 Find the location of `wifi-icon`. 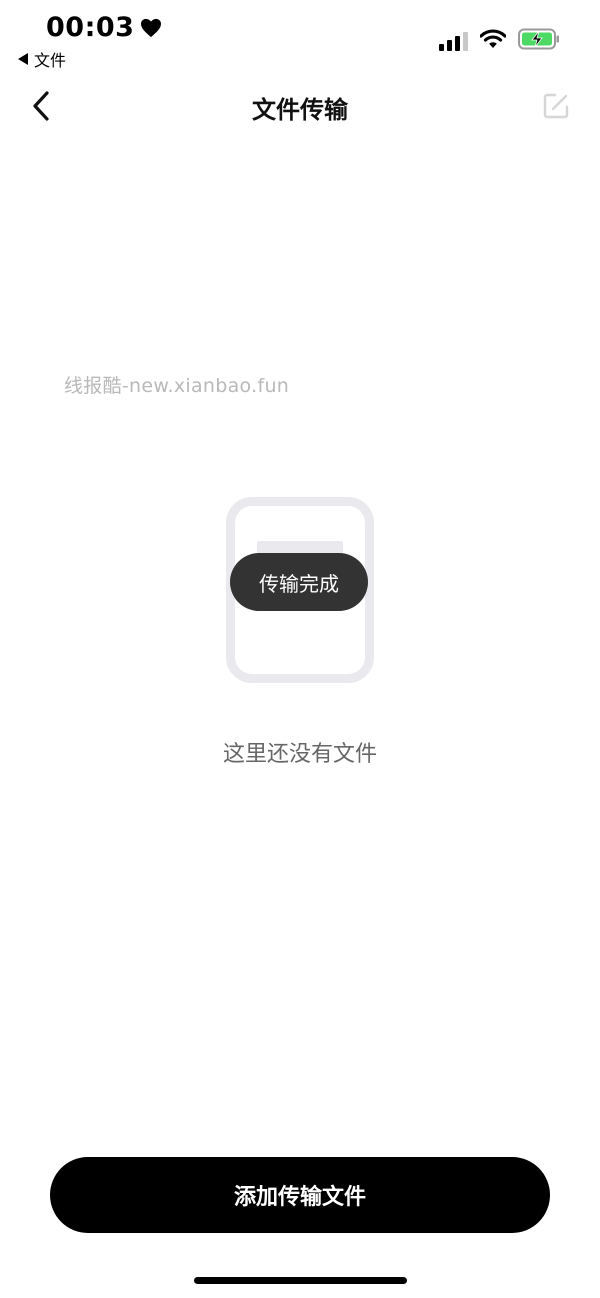

wifi-icon is located at coordinates (493, 41).